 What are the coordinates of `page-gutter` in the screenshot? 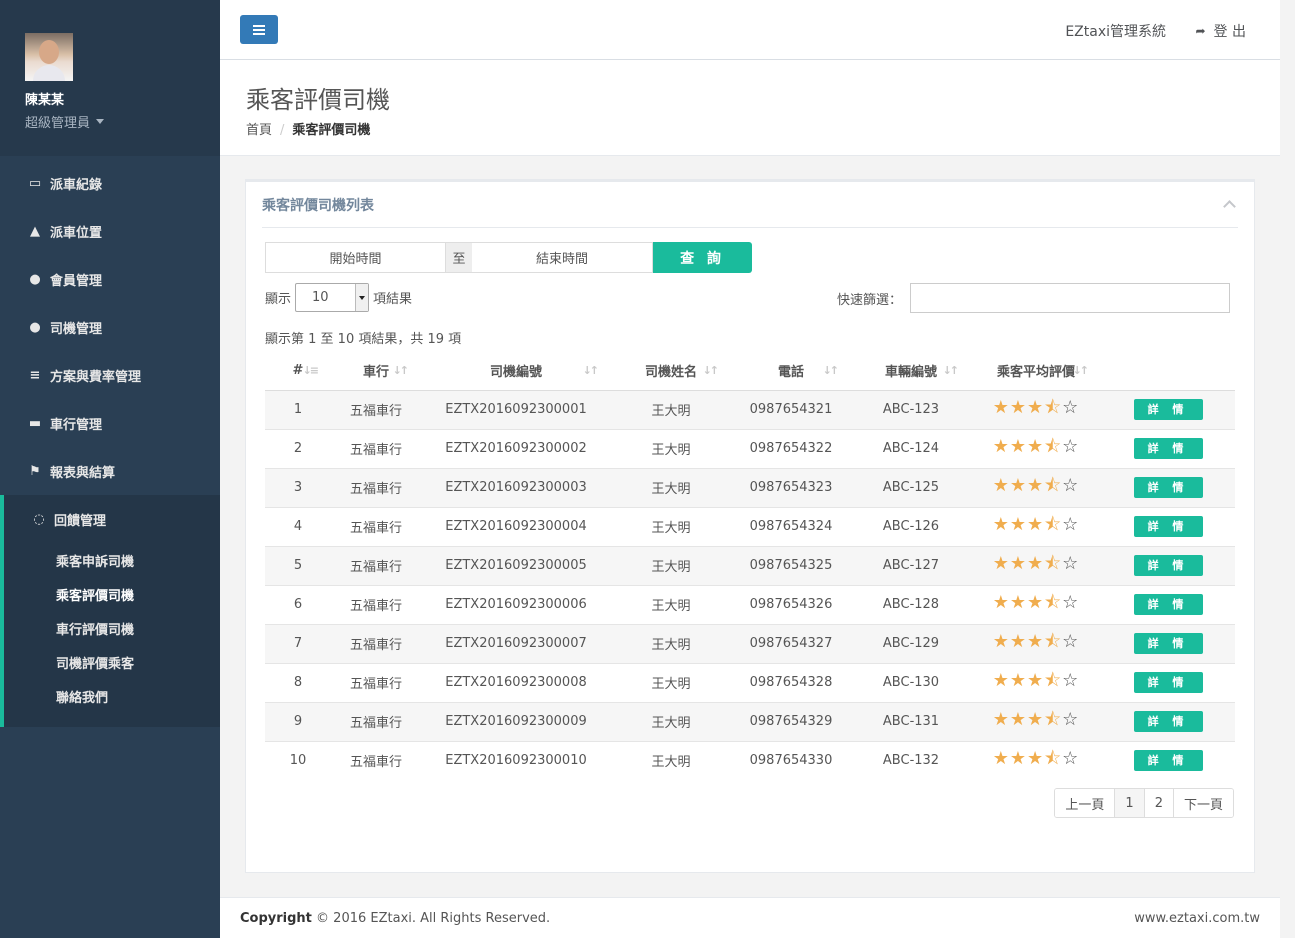 It's located at (1287, 469).